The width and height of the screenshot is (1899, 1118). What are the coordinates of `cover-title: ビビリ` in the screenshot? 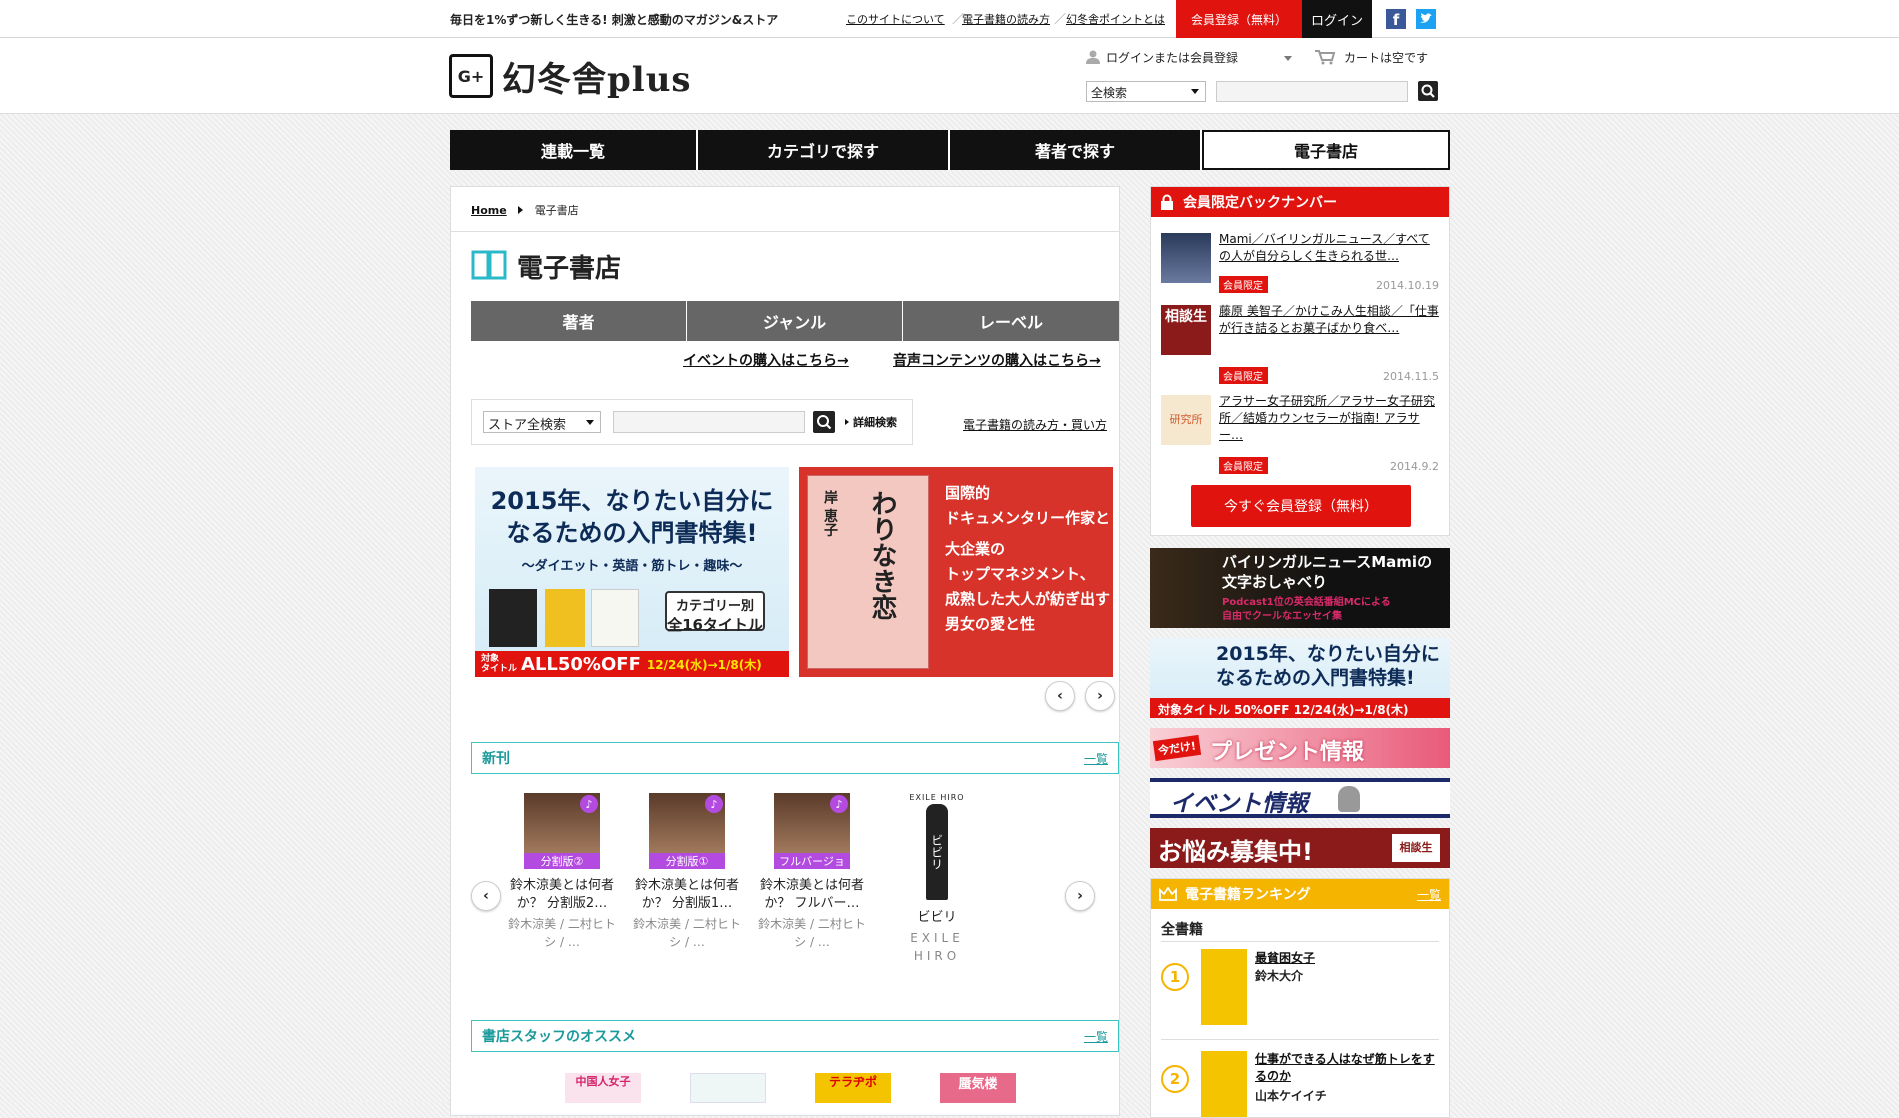 It's located at (937, 852).